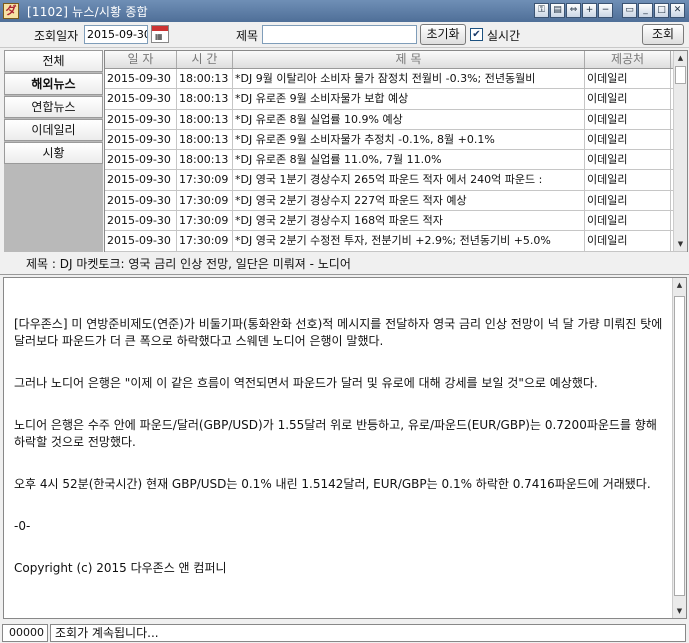 Image resolution: width=689 pixels, height=643 pixels. I want to click on link-icon: ⇔, so click(573, 10).